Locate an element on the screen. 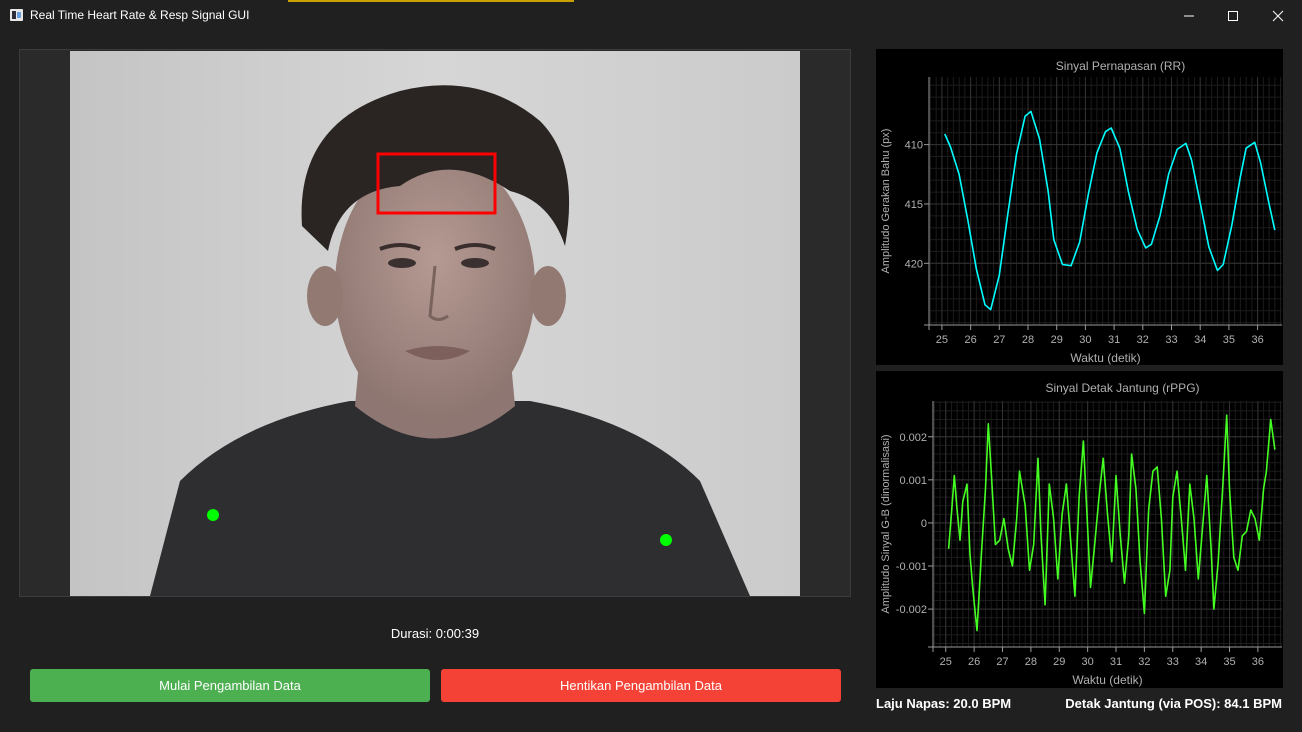 Image resolution: width=1302 pixels, height=732 pixels. person-left-ear is located at coordinates (325, 296).